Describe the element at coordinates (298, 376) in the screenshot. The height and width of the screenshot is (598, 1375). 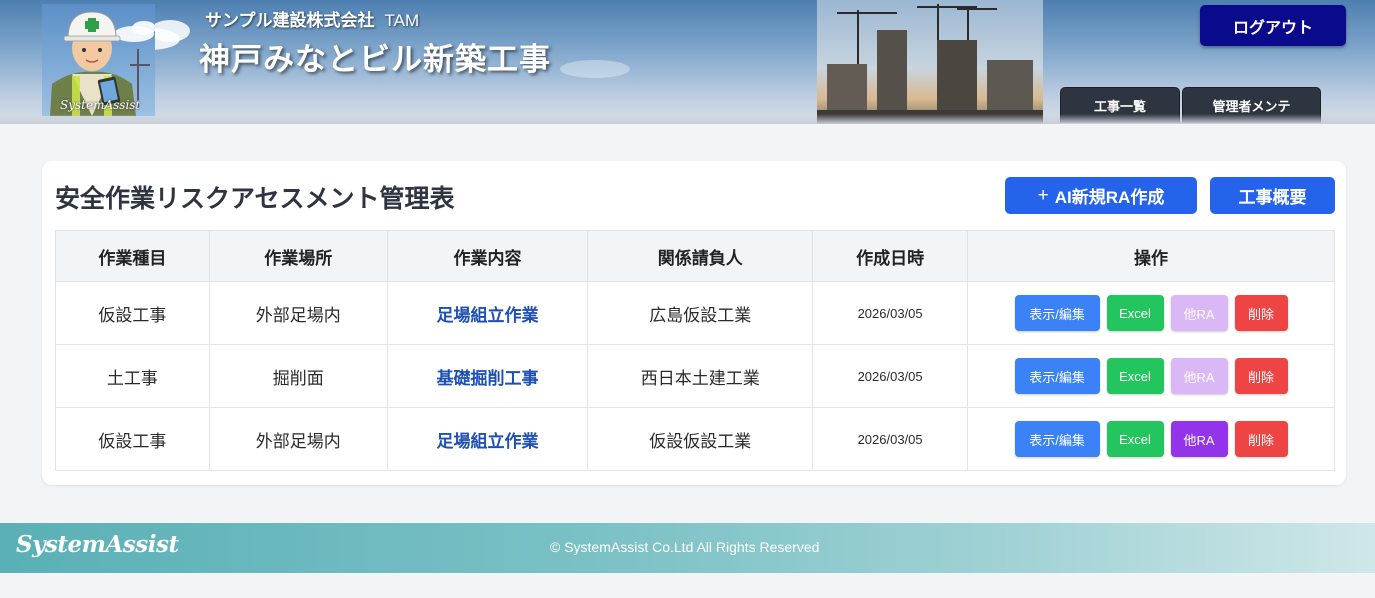
I see `cell-location: 掘削面` at that location.